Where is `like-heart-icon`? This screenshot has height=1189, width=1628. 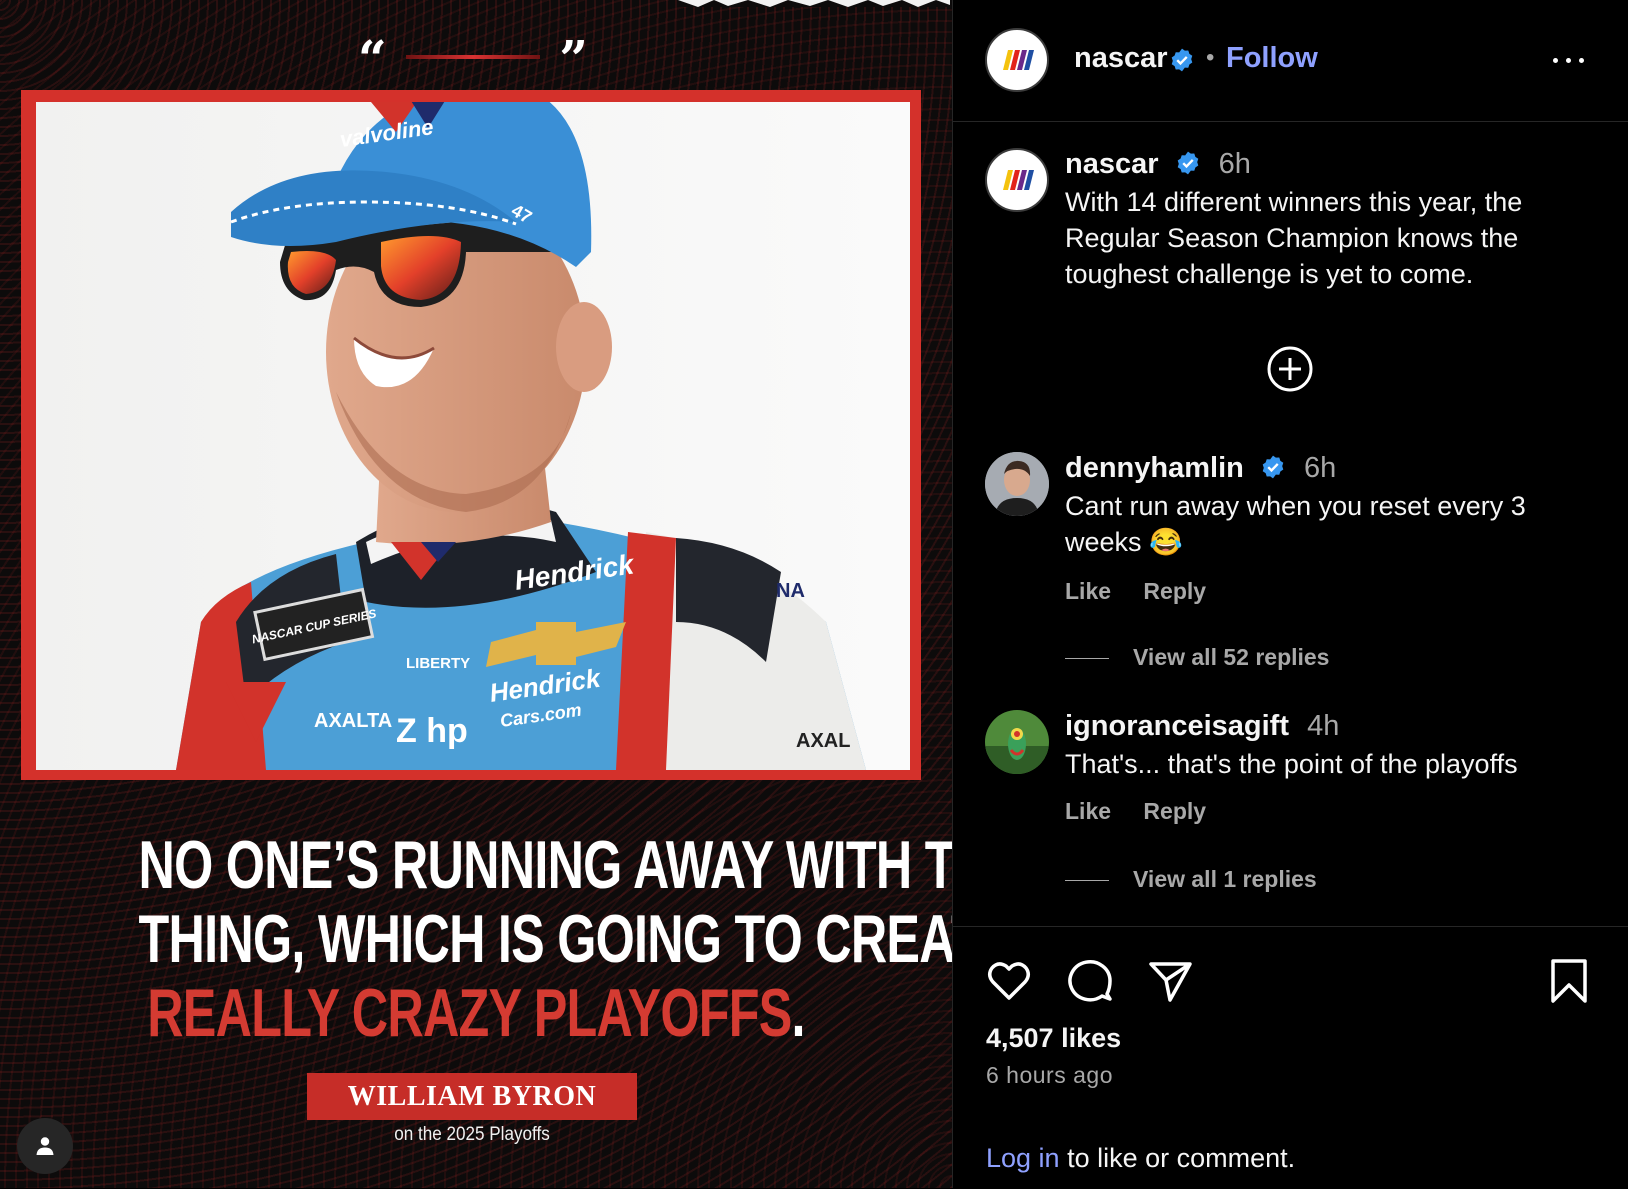 like-heart-icon is located at coordinates (1009, 981).